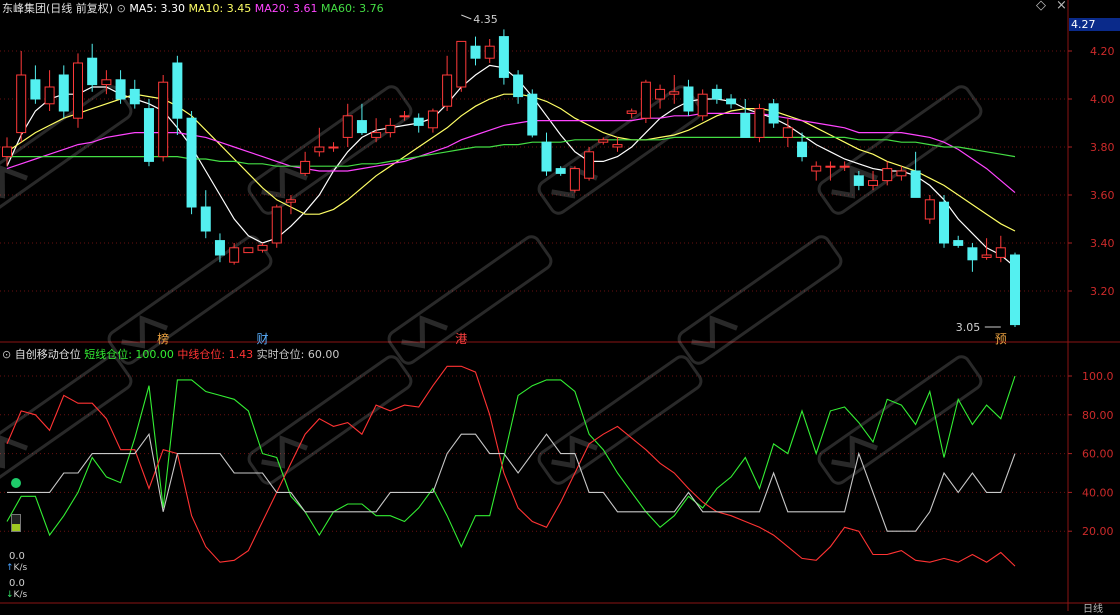  I want to click on y-tick-label: 4.00, so click(1102, 99).